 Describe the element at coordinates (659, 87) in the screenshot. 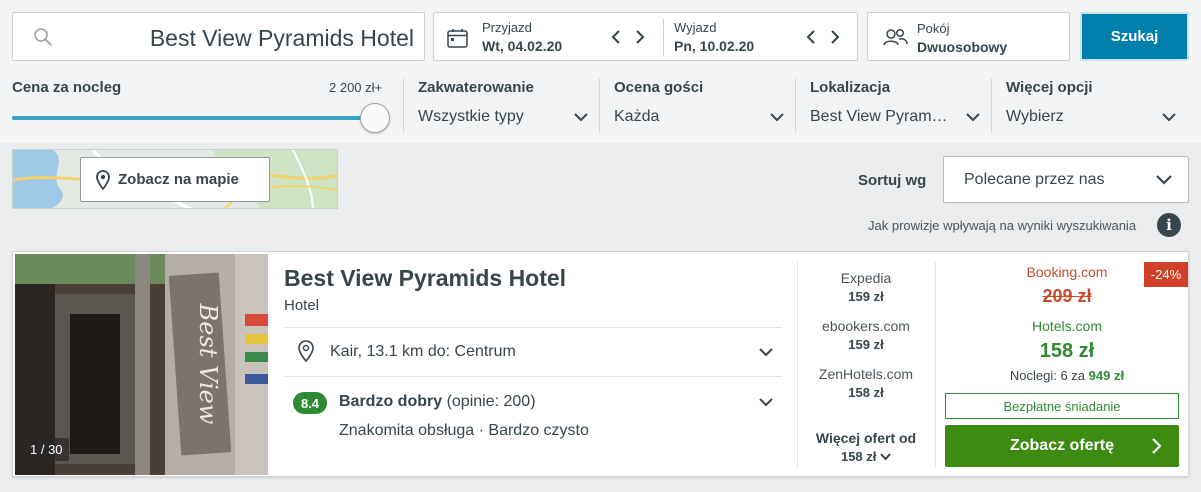

I see `filter-title: Ocena gości` at that location.